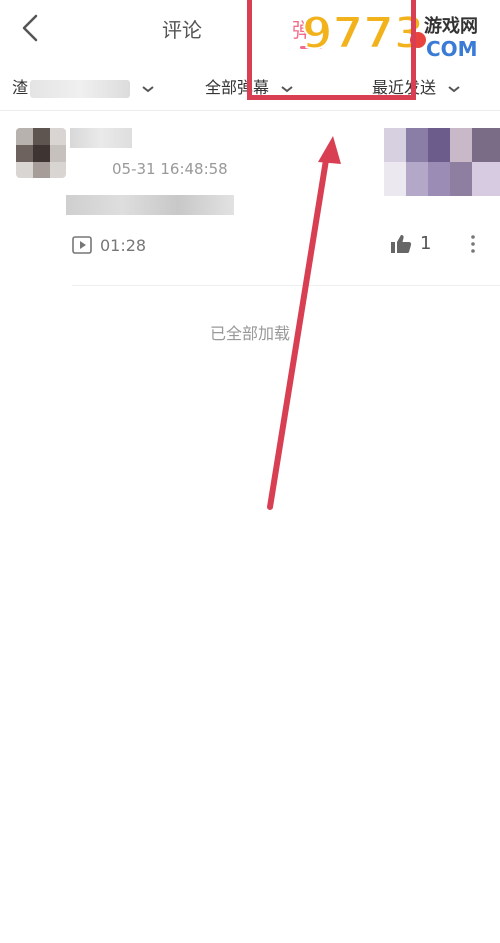  Describe the element at coordinates (452, 49) in the screenshot. I see `watermark-suffix: COM` at that location.